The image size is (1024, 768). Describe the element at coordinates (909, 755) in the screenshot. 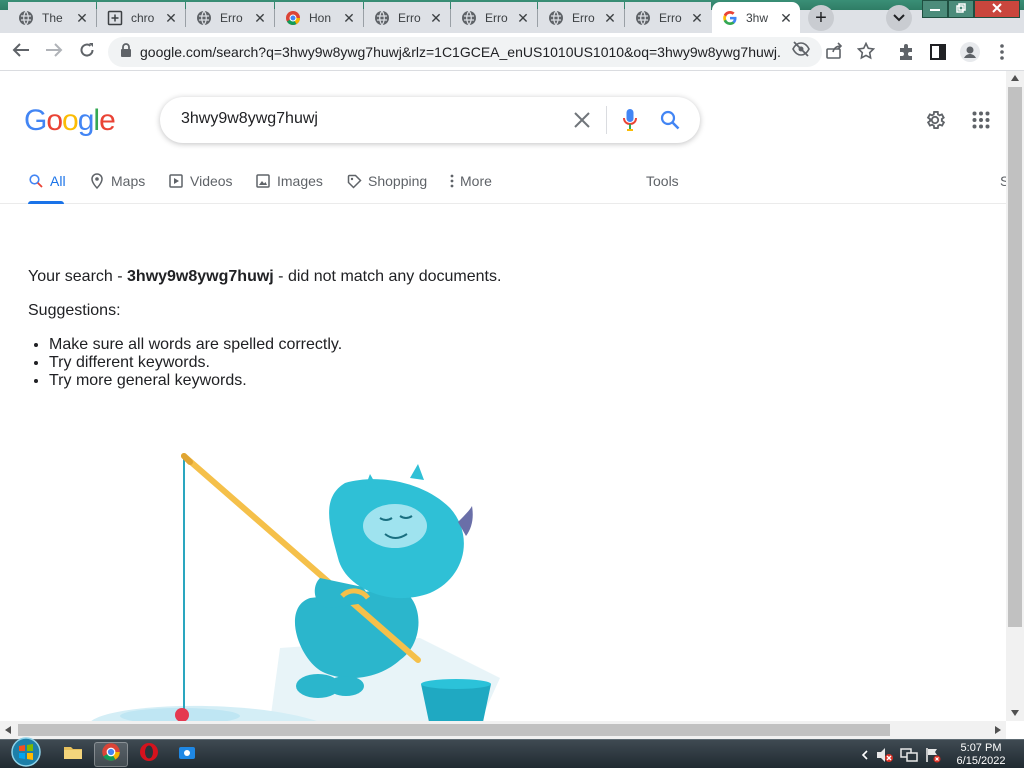

I see `network-icon` at that location.